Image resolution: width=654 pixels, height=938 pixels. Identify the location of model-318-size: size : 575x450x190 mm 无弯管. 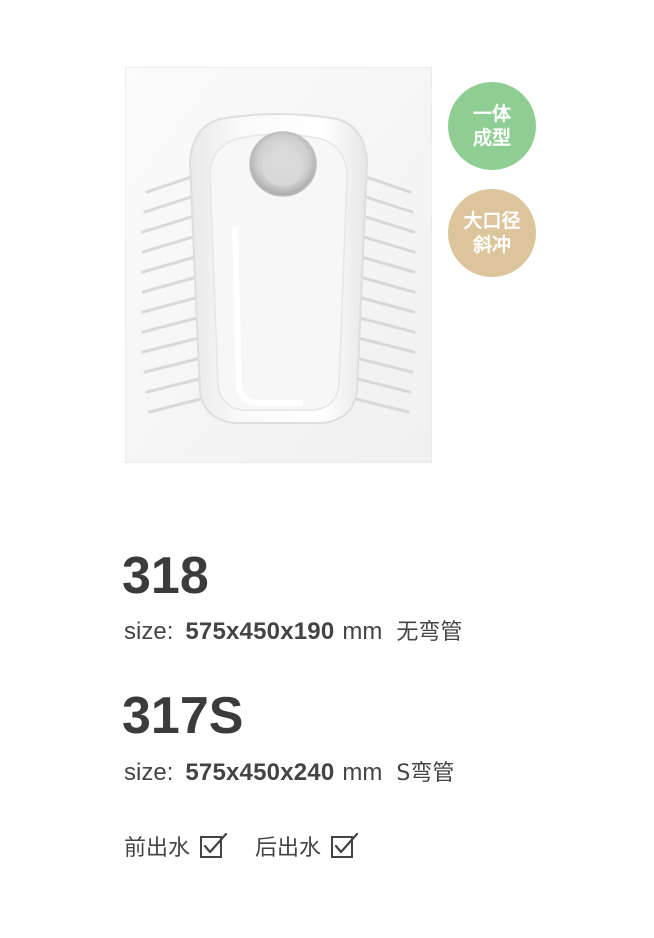
(293, 629).